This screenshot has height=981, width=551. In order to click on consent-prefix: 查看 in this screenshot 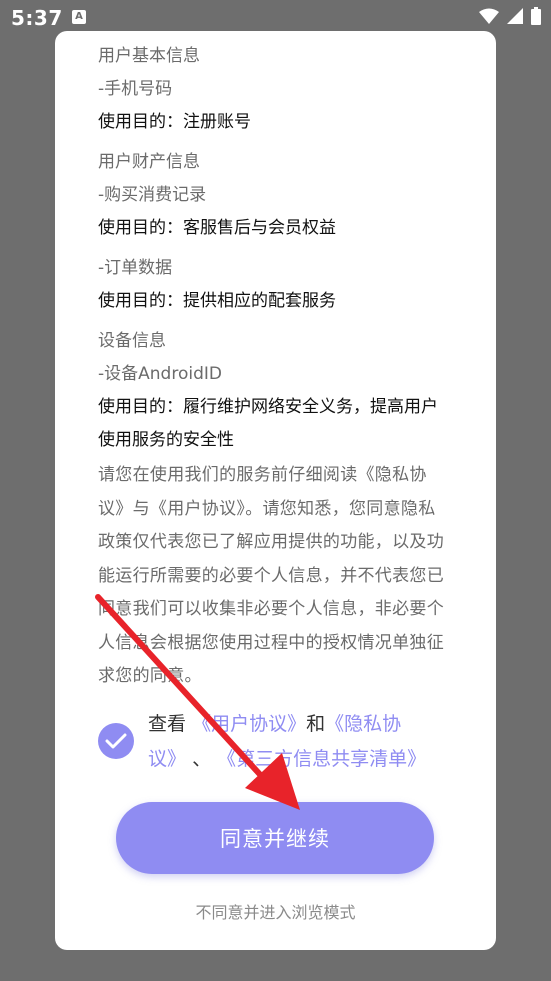, I will do `click(167, 724)`.